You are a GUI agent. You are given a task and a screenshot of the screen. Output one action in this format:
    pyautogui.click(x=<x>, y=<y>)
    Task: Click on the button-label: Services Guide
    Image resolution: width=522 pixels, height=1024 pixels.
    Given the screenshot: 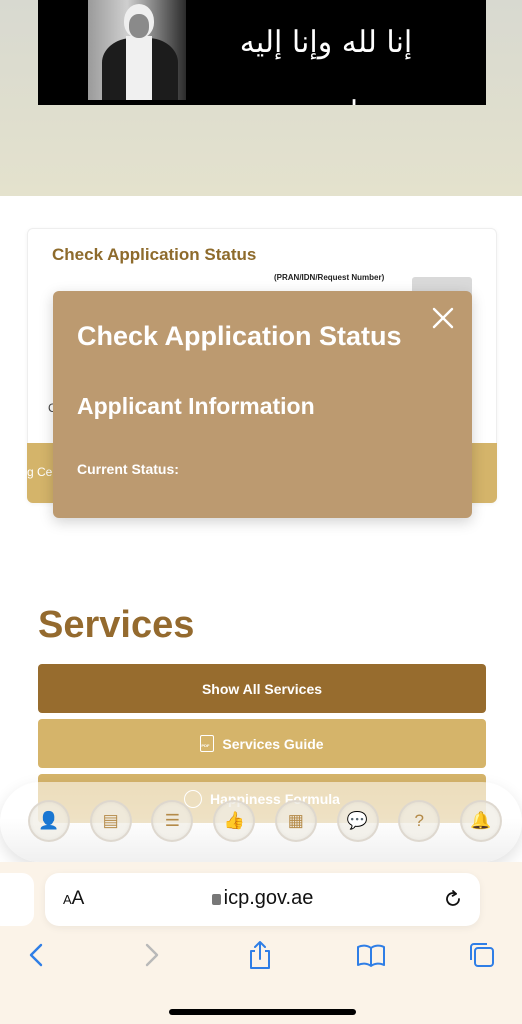 What is the action you would take?
    pyautogui.click(x=273, y=743)
    